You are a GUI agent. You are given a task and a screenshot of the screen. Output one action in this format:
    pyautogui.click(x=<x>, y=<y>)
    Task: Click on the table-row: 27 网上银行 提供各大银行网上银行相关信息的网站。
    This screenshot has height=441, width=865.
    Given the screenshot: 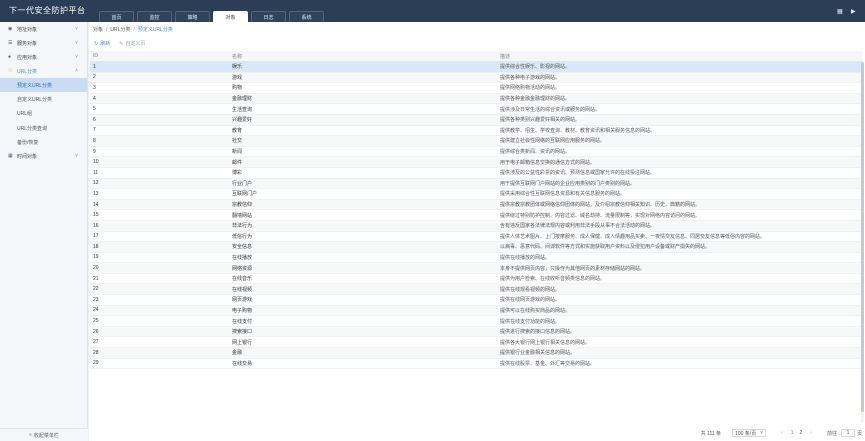 What is the action you would take?
    pyautogui.click(x=476, y=343)
    